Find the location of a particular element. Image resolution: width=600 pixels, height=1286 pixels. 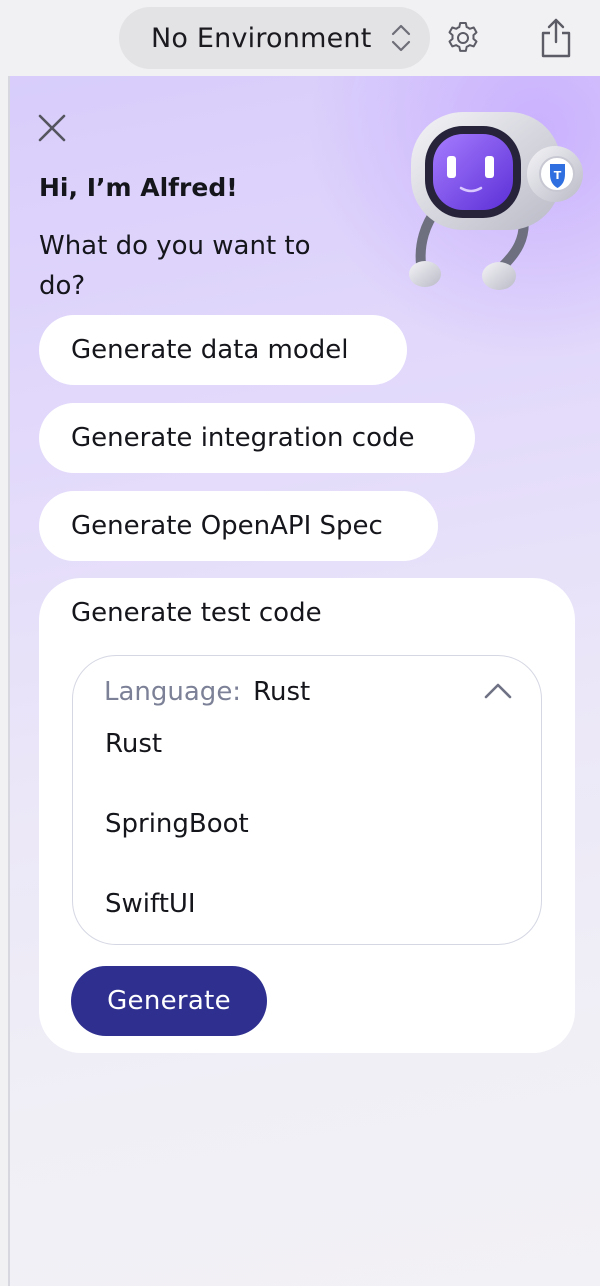

share-icon is located at coordinates (556, 38).